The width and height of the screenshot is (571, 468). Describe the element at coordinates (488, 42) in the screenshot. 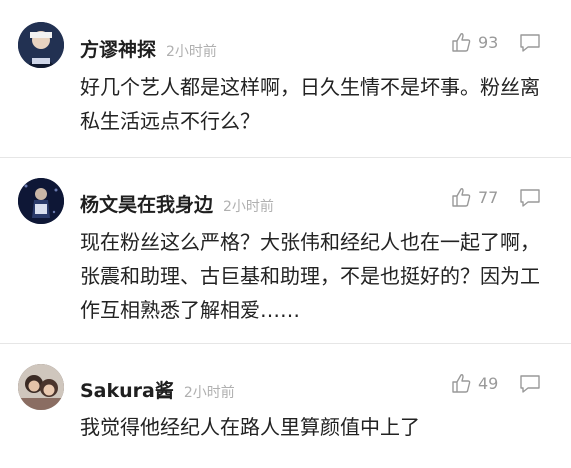

I see `like-count: 93` at that location.